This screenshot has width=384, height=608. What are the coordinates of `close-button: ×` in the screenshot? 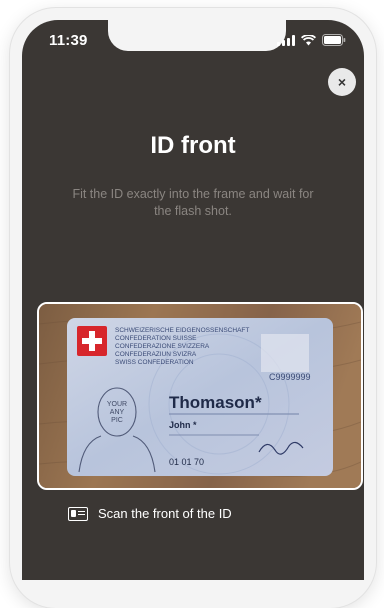 It's located at (342, 82).